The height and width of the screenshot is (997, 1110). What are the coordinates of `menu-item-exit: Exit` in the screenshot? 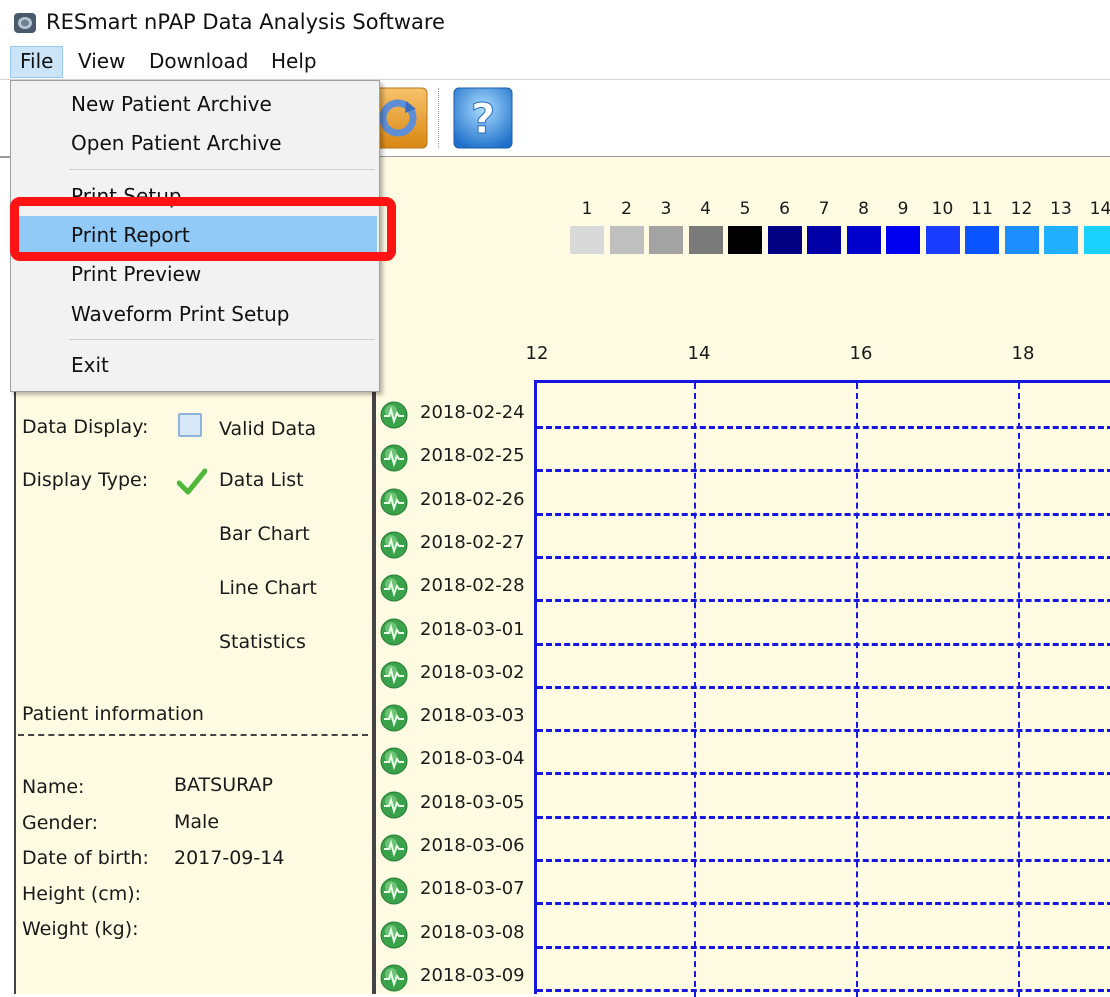 It's located at (194, 365).